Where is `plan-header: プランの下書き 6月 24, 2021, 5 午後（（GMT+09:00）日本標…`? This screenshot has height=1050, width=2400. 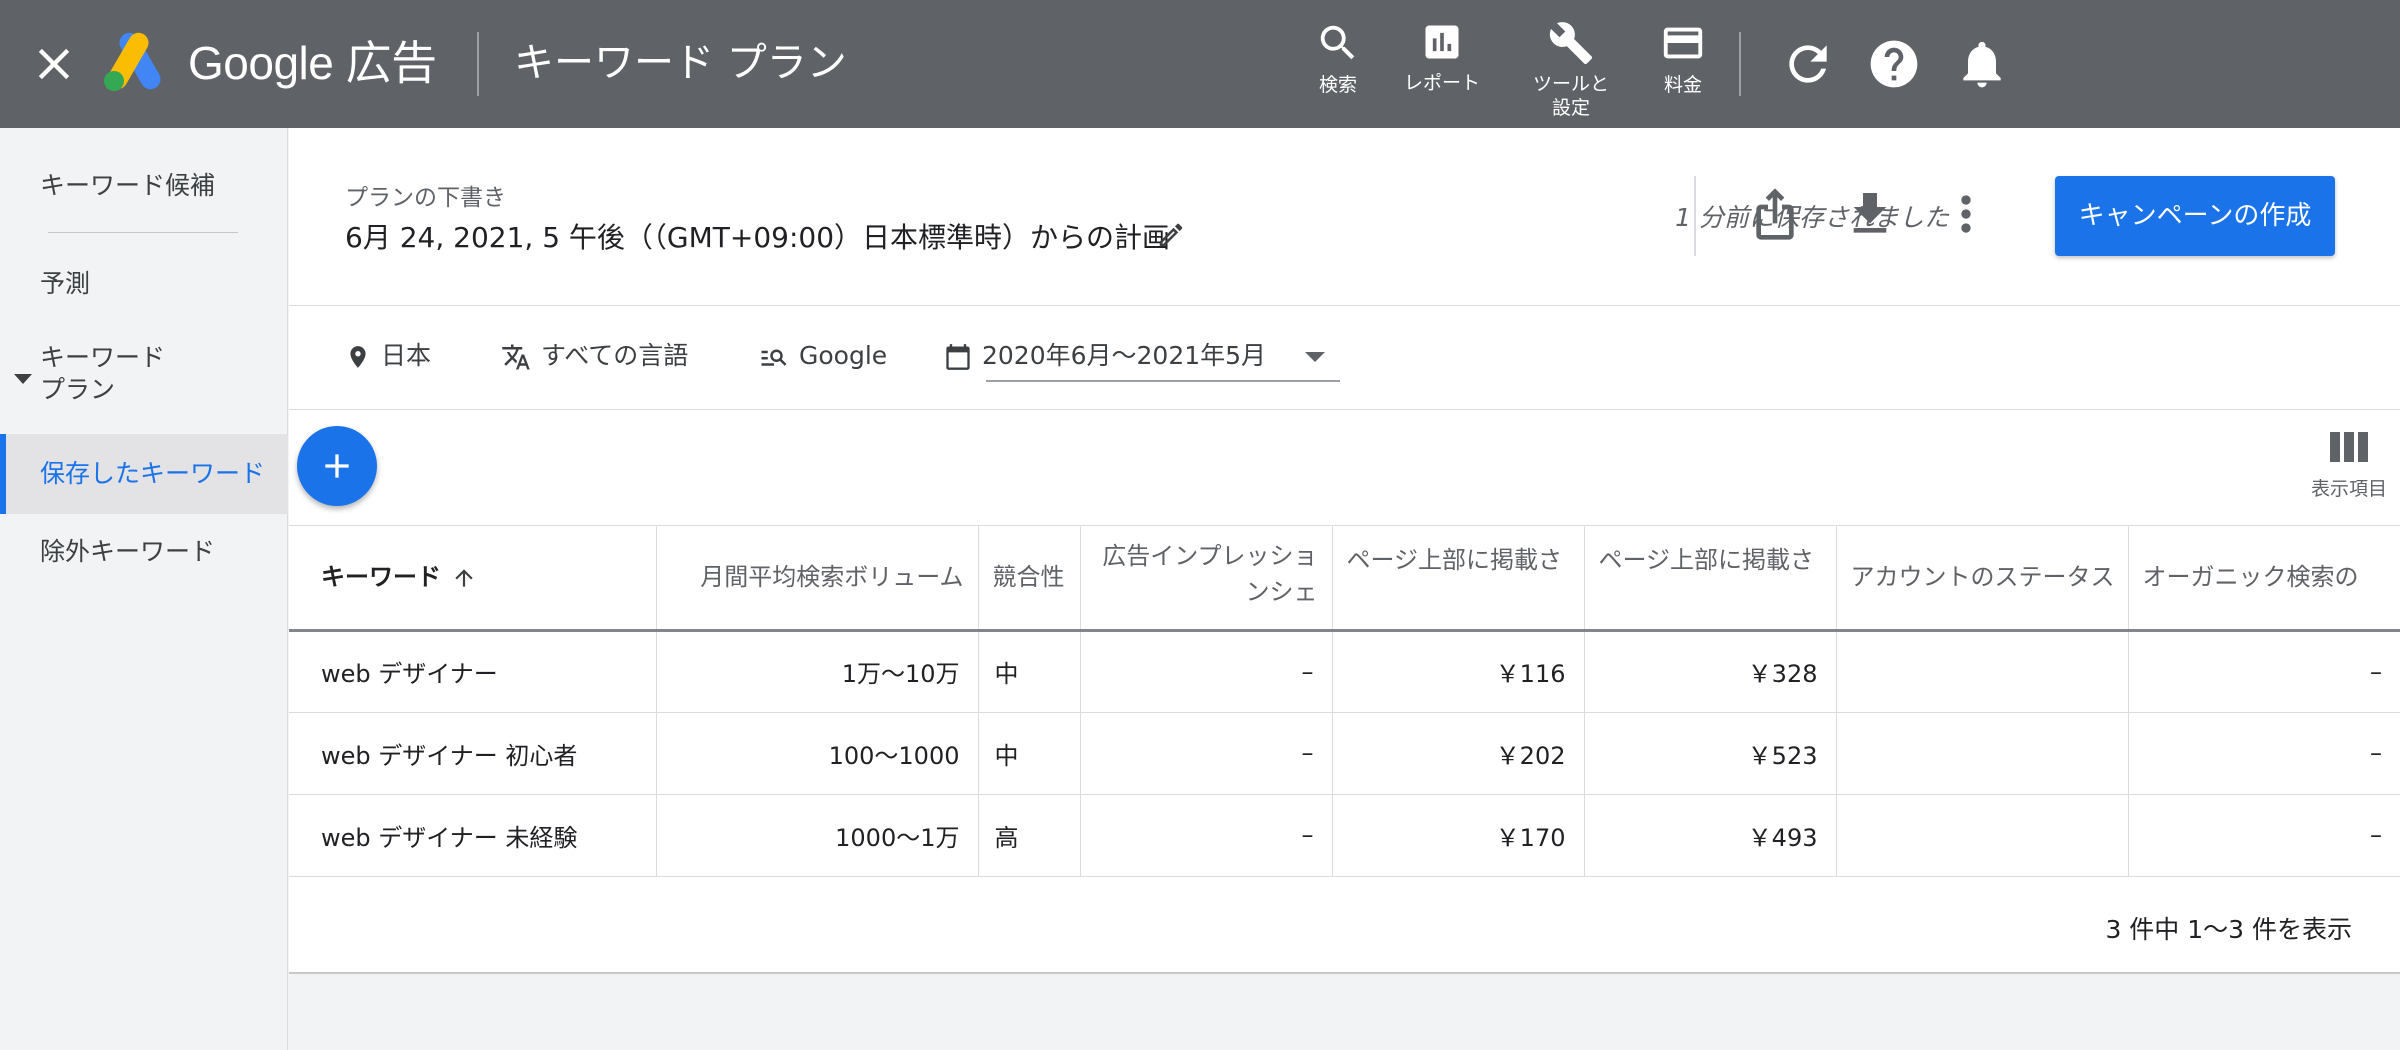 plan-header: プランの下書き 6月 24, 2021, 5 午後（（GMT+09:00）日本標… is located at coordinates (1344, 217).